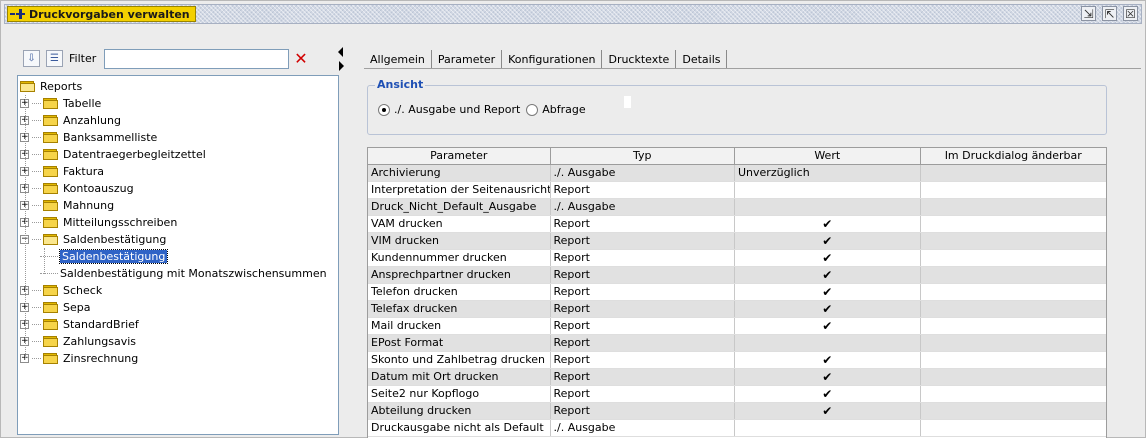 The width and height of the screenshot is (1146, 438). Describe the element at coordinates (60, 103) in the screenshot. I see `tree-item: + Tabelle` at that location.